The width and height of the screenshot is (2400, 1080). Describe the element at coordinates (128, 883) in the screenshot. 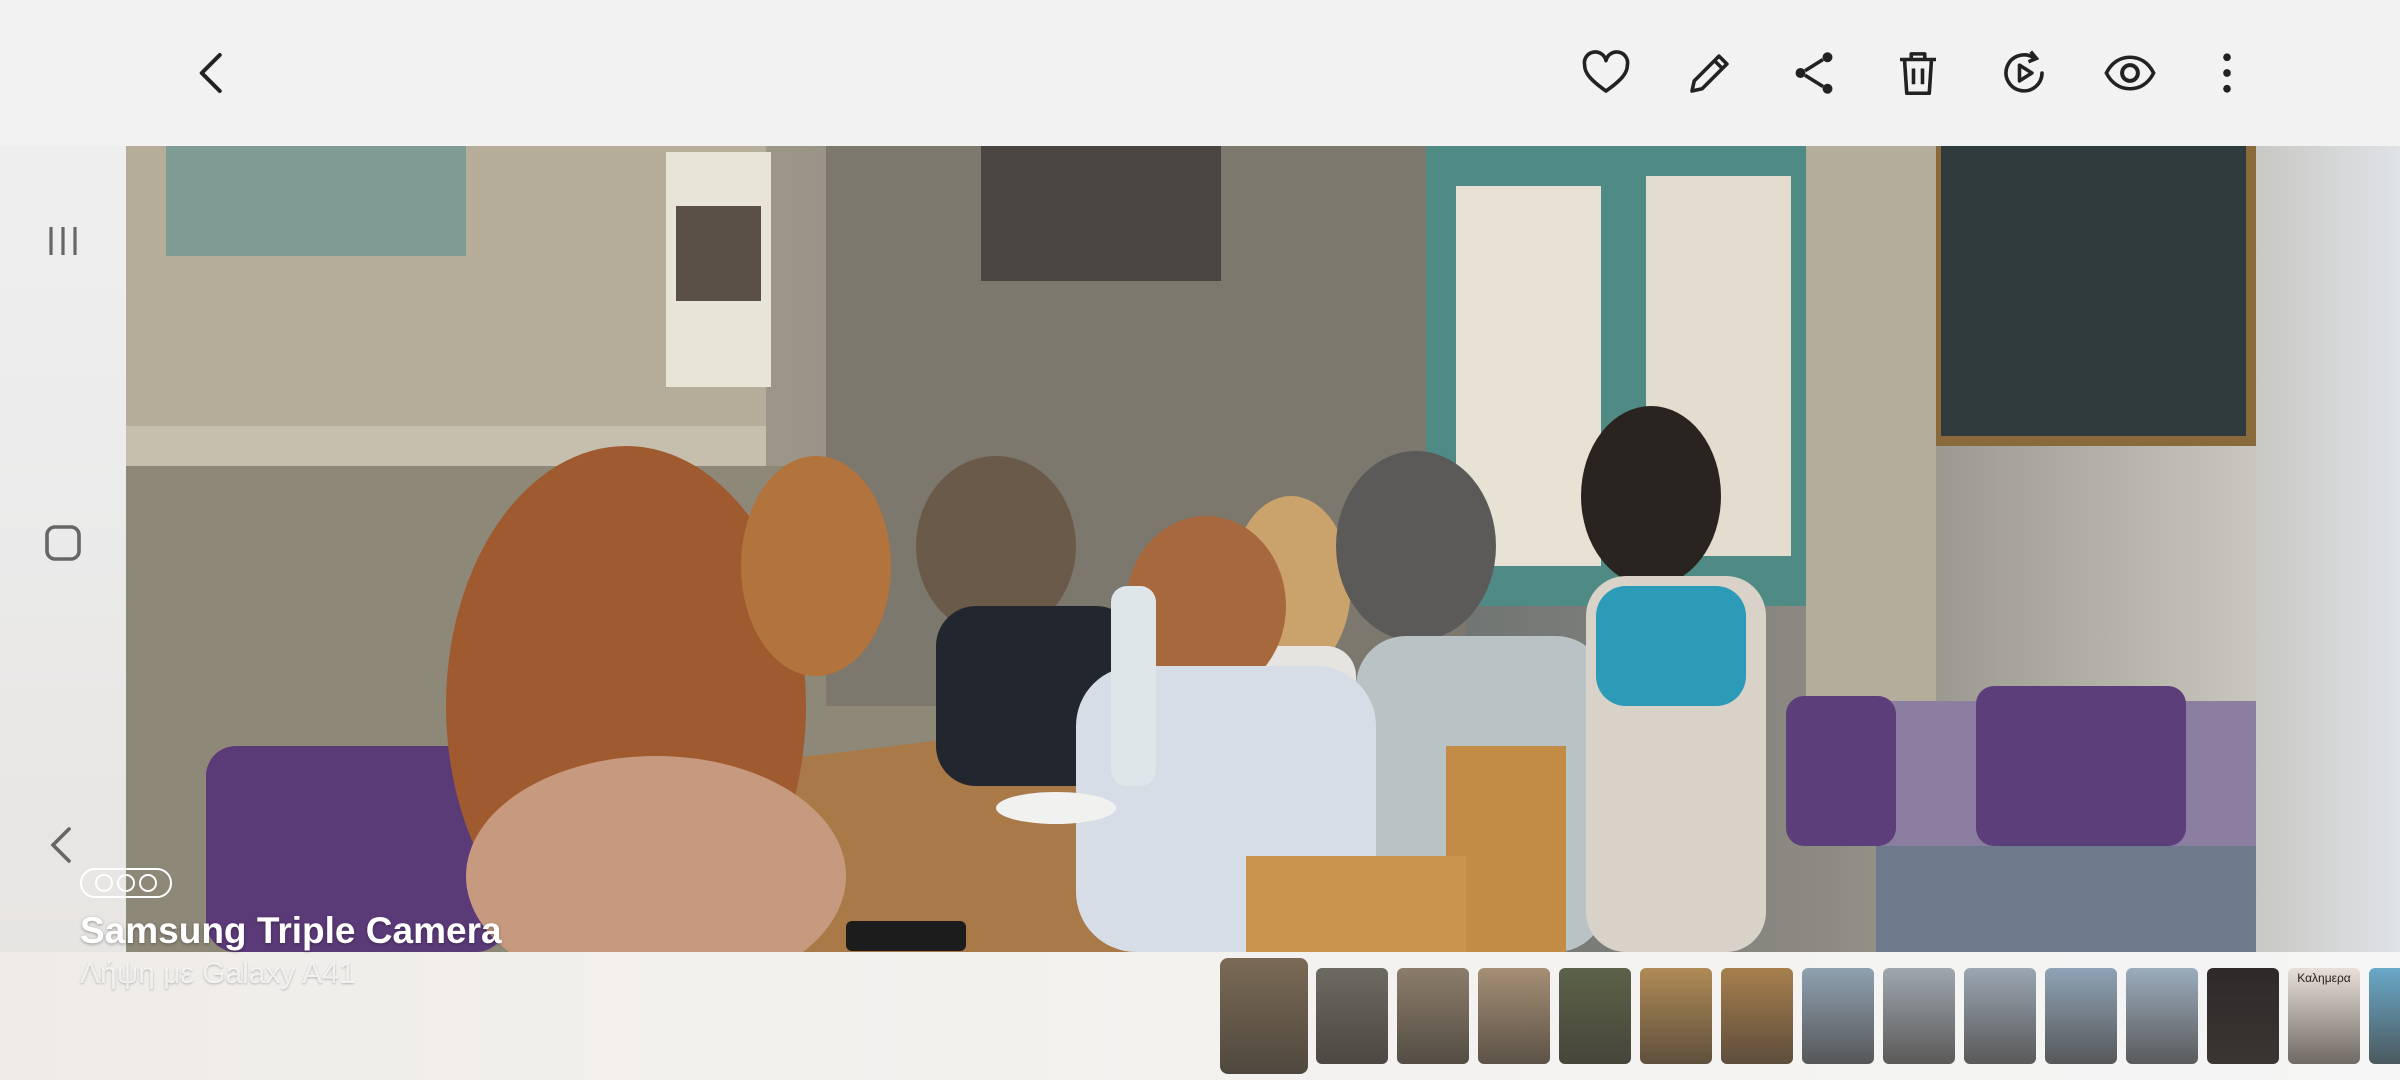

I see `triple-camera-icon` at that location.